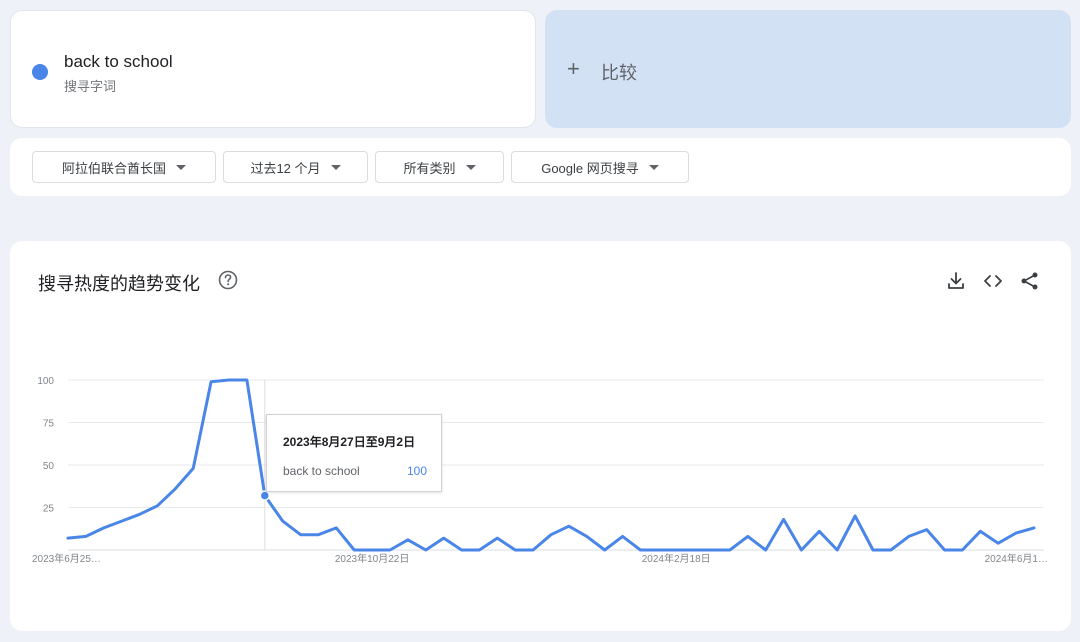  I want to click on tooltip-term: back to school, so click(321, 471).